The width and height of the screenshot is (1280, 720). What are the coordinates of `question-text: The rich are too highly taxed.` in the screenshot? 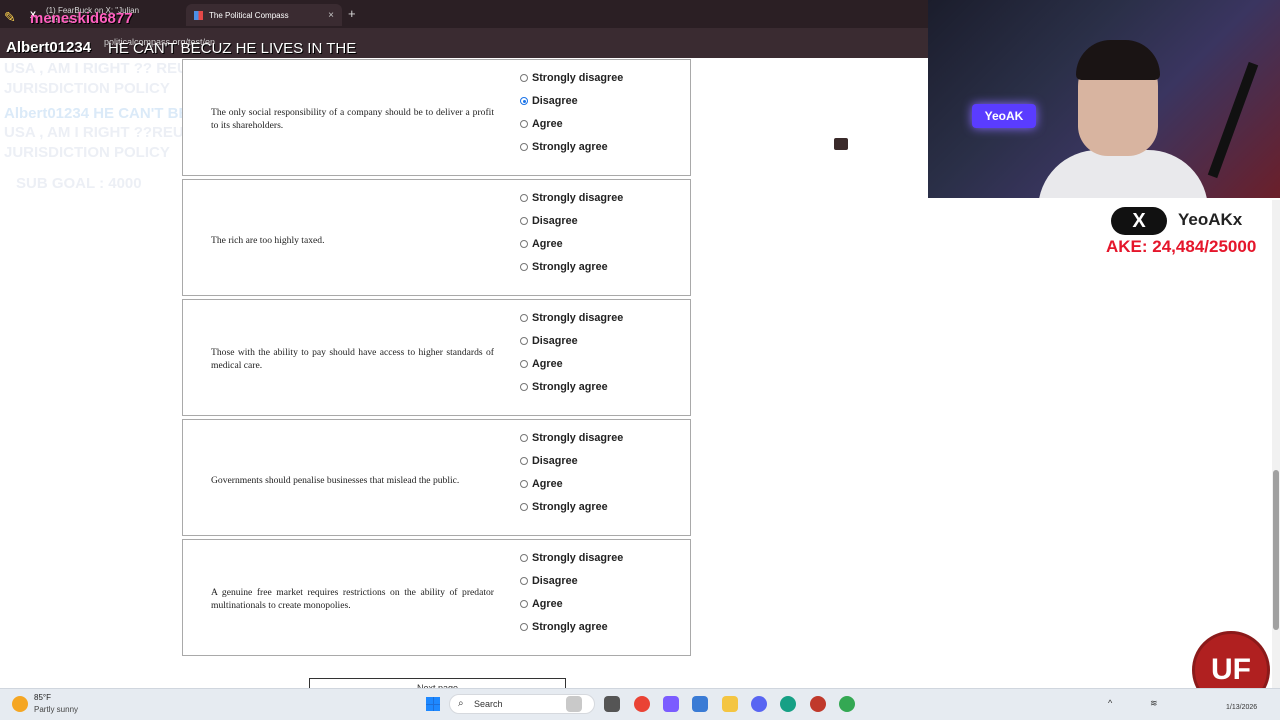 It's located at (268, 240).